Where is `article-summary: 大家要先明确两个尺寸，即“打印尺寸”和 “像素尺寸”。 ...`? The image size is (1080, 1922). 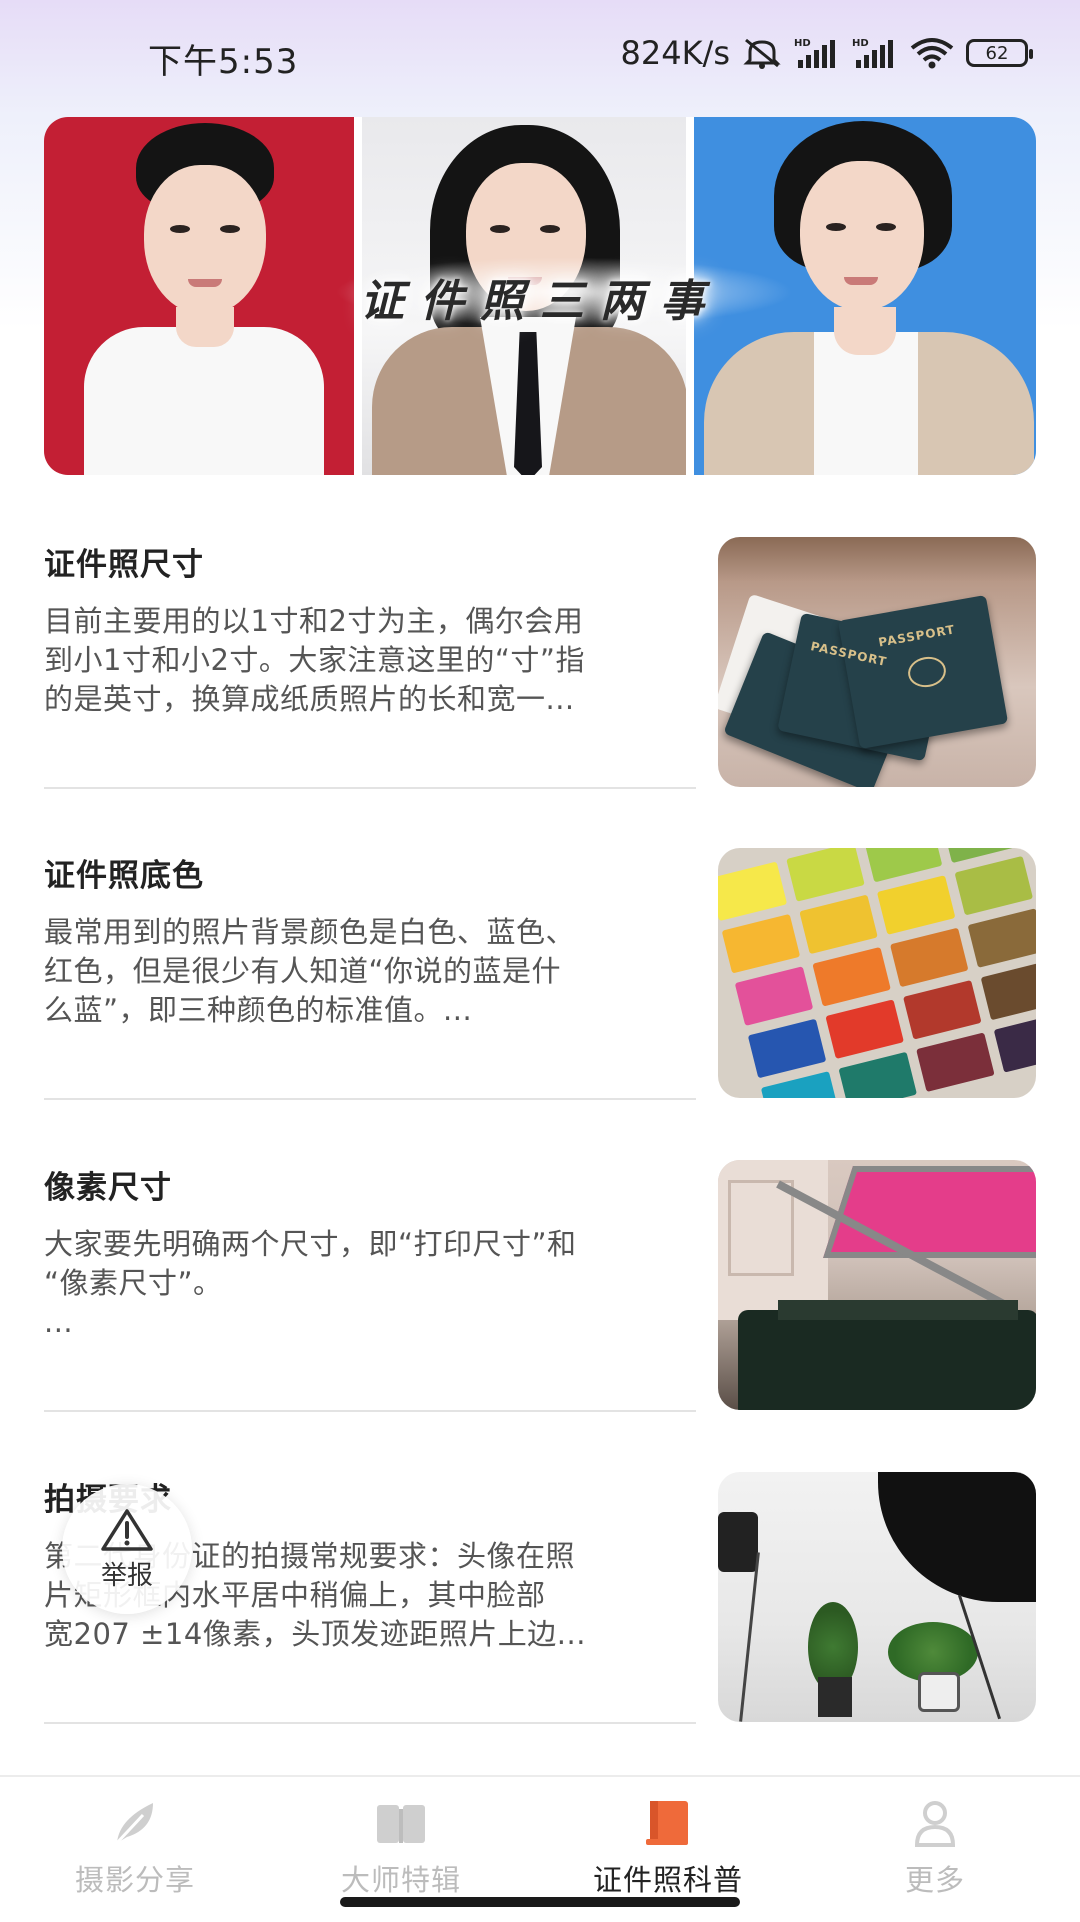
article-summary: 大家要先明确两个尺寸，即“打印尺寸”和 “像素尺寸”。 ... is located at coordinates (310, 1283).